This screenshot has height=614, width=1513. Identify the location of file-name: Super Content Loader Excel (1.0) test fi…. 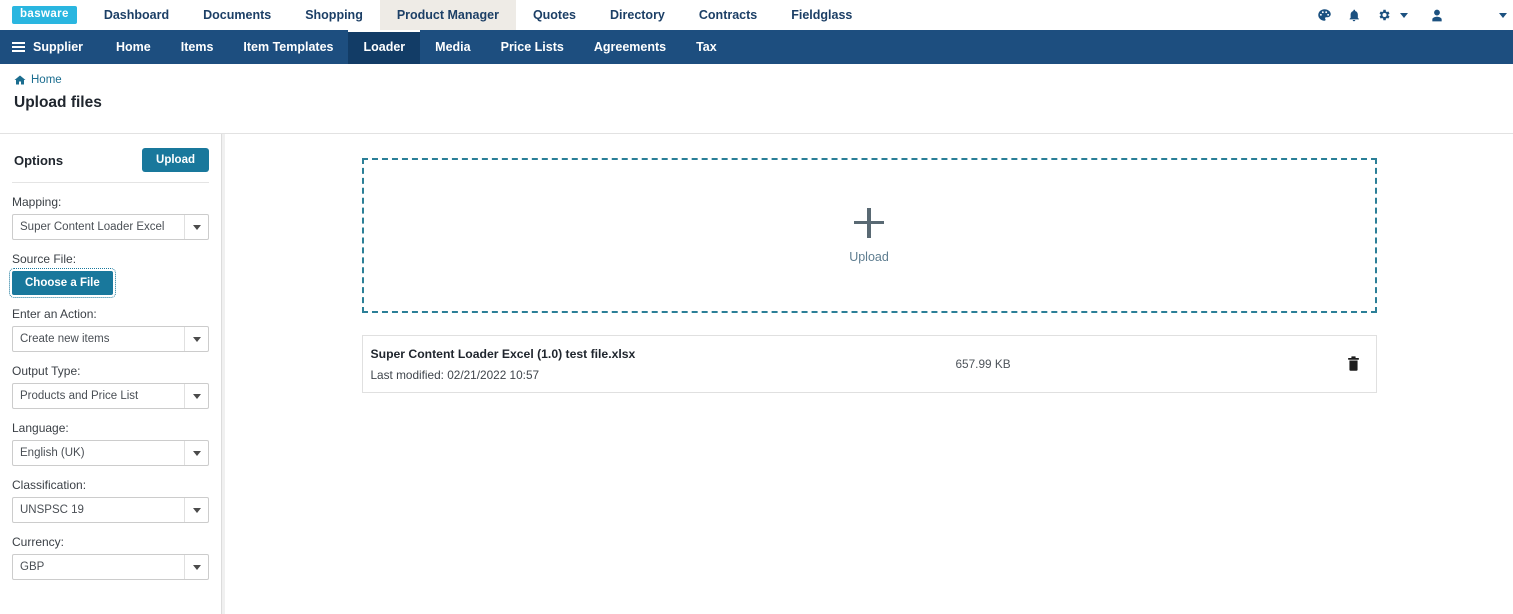
(503, 353).